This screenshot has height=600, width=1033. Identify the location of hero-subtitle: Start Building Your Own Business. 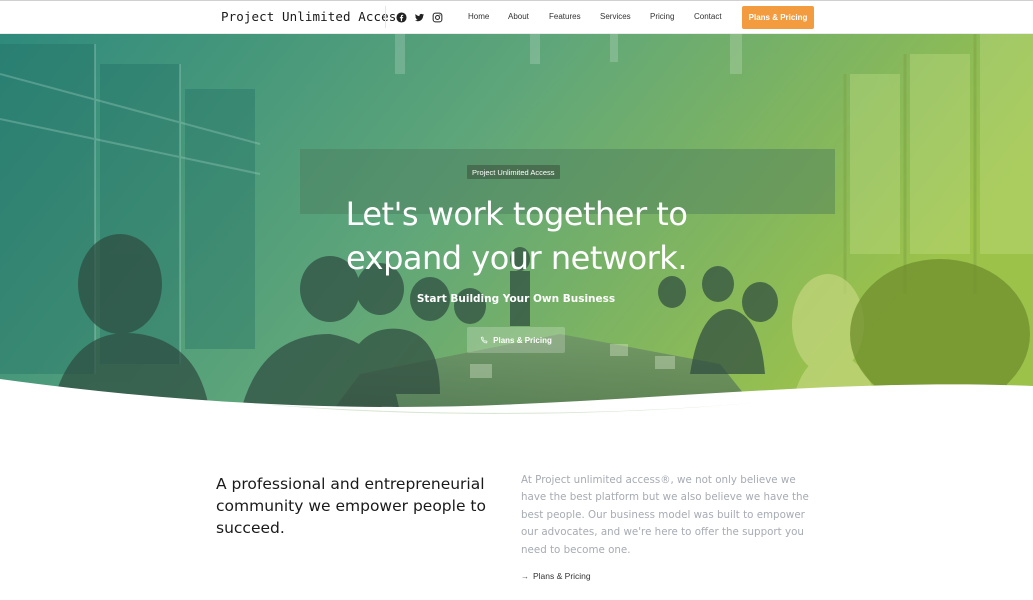
(516, 299).